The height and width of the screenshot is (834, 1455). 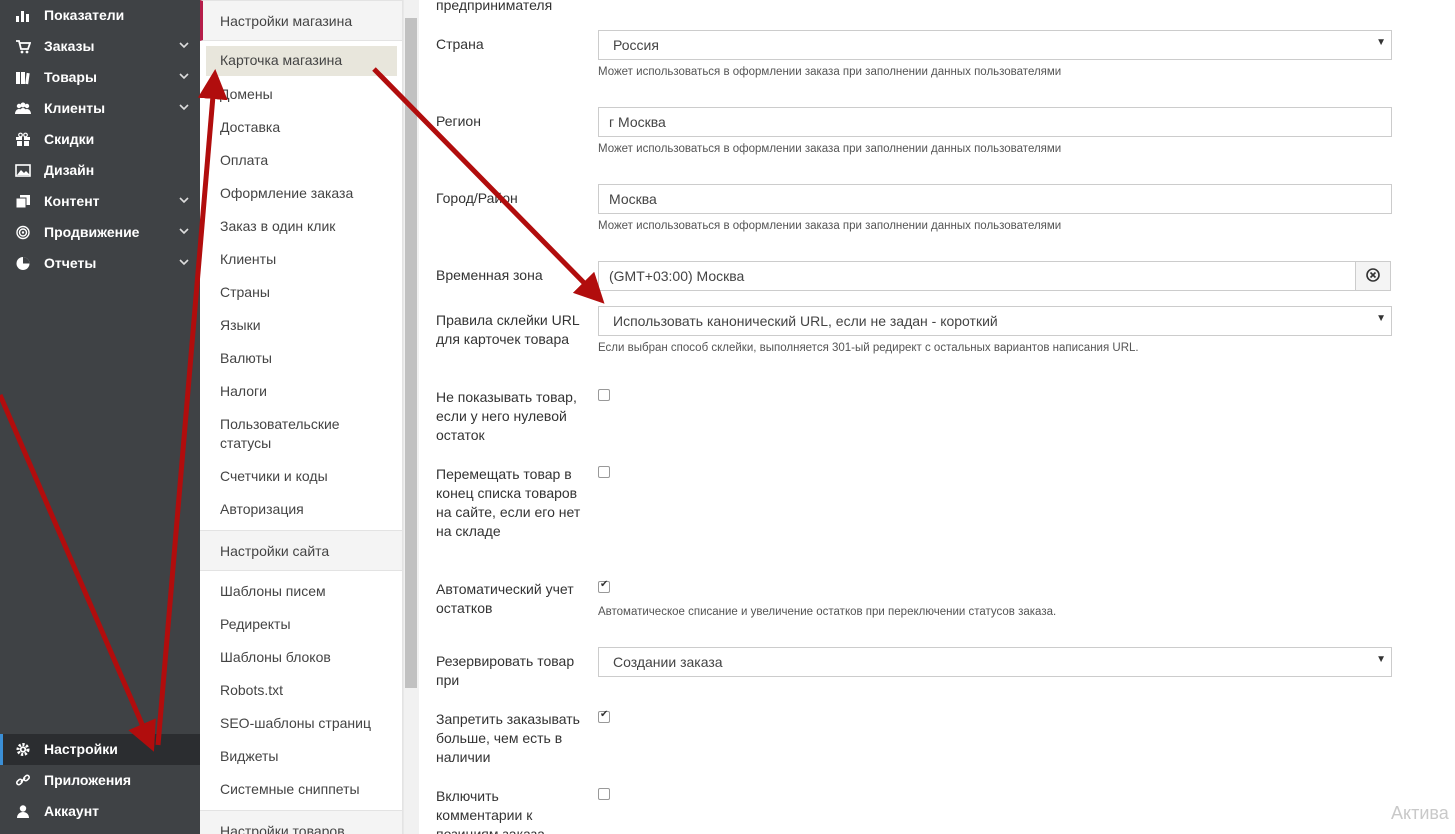 What do you see at coordinates (244, 160) in the screenshot?
I see `submenu-item-payment: Оплата` at bounding box center [244, 160].